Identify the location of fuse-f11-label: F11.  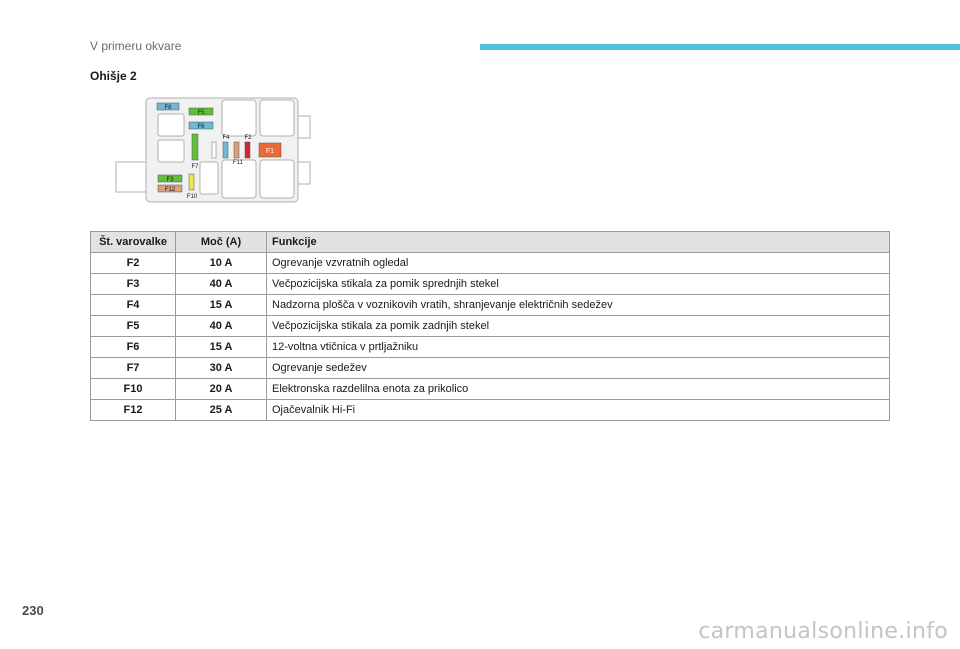
(238, 163).